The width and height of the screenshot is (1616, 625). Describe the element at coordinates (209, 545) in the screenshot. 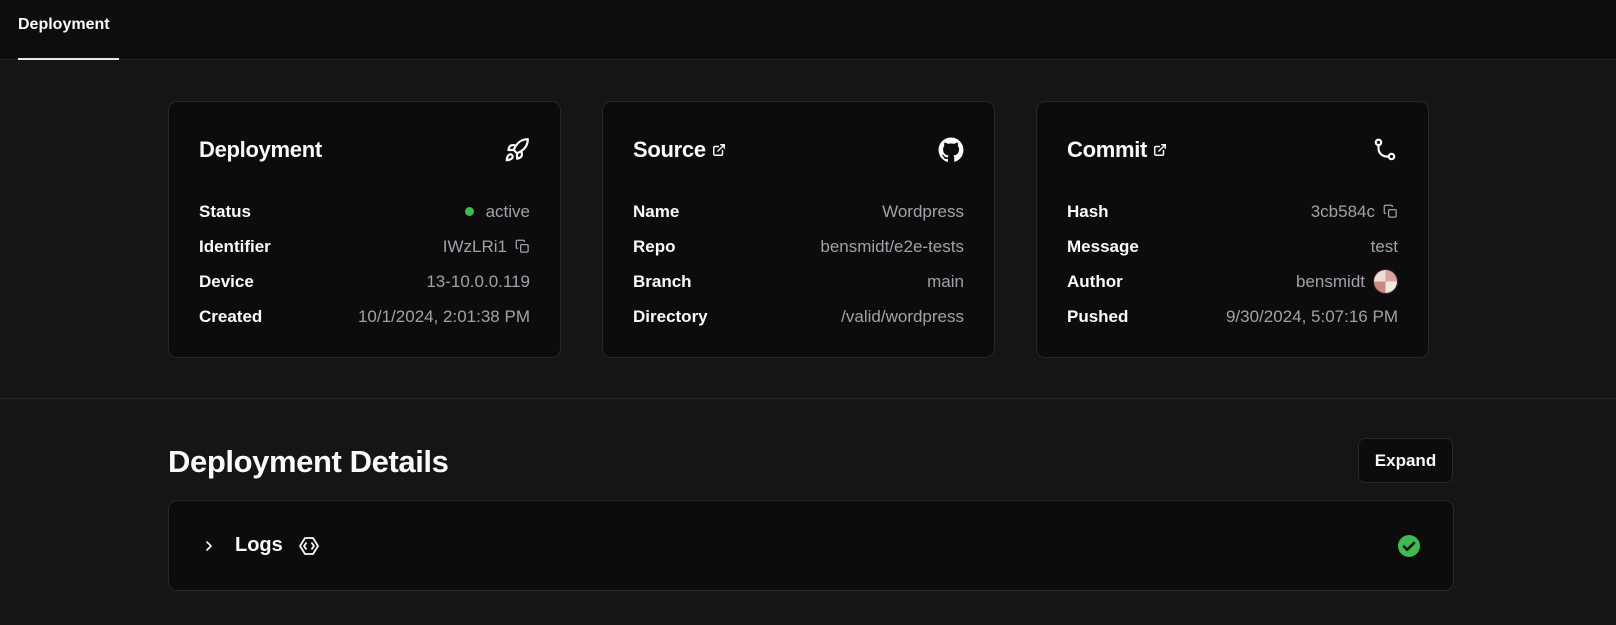

I see `chevron-right-icon` at that location.